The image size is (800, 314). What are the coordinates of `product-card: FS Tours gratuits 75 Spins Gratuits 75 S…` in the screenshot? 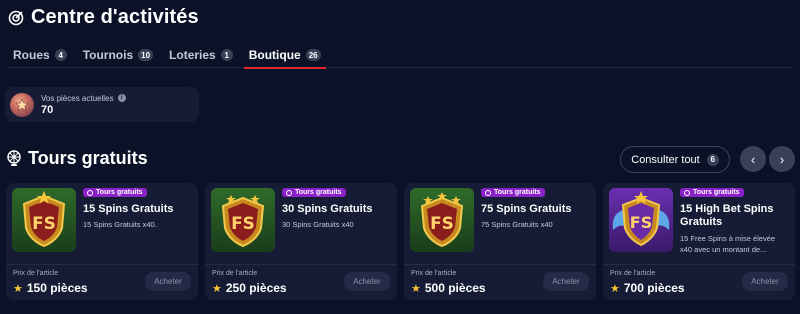 It's located at (500, 241).